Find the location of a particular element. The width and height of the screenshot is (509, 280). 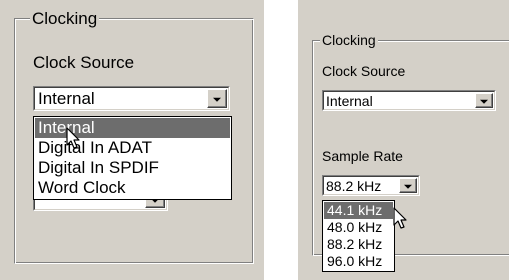

sample-rate-dropdown-list: 44.1 kHz 48.0 kHz 88.2 kHz 96.0 kHz is located at coordinates (358, 236).